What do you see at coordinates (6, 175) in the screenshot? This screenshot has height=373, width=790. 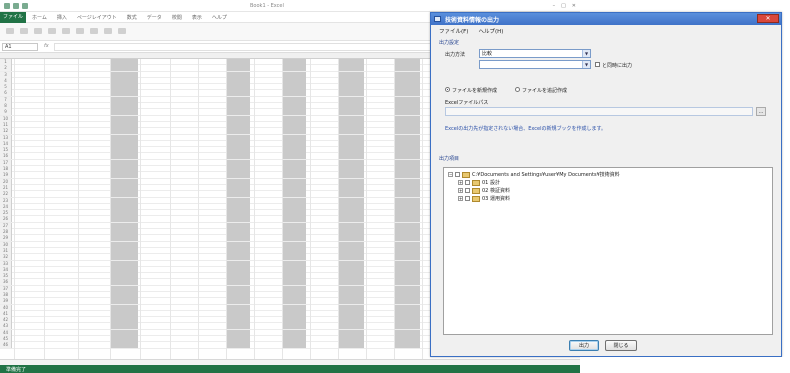 I see `row-number: 19` at bounding box center [6, 175].